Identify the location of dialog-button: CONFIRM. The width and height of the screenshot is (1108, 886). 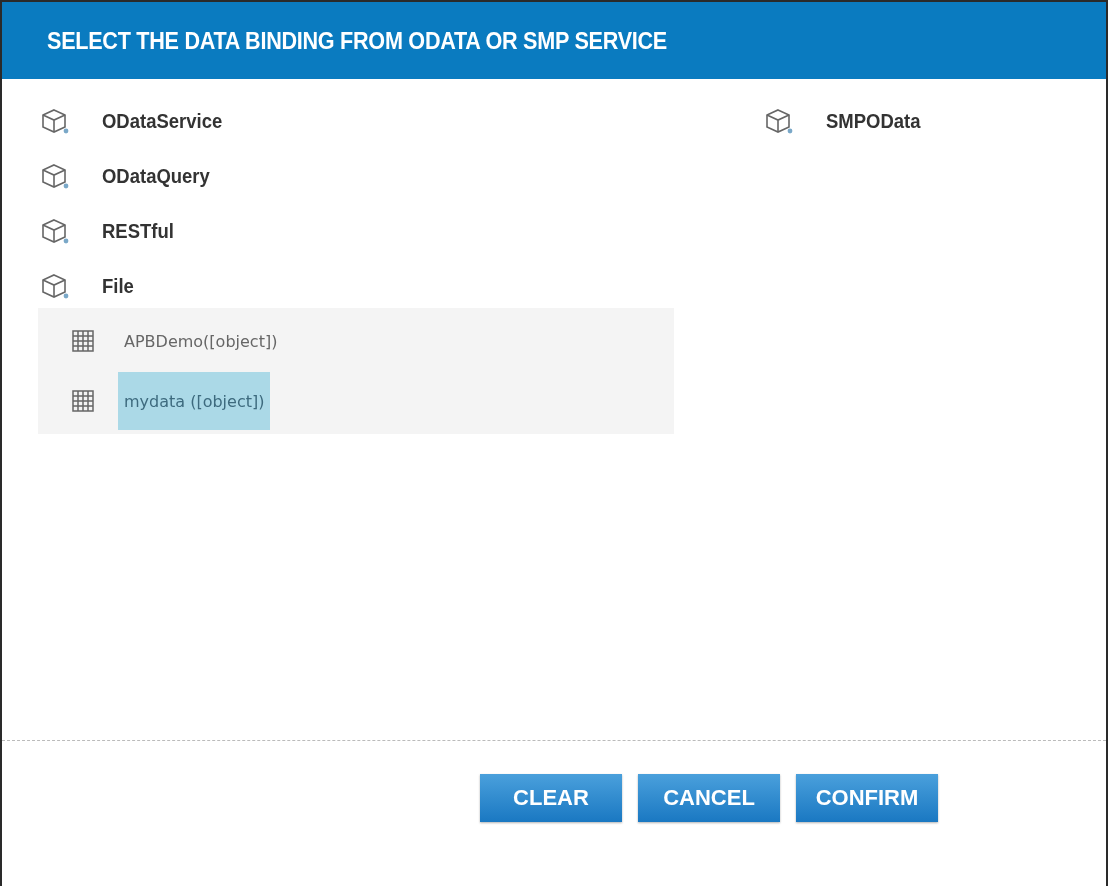
(867, 798).